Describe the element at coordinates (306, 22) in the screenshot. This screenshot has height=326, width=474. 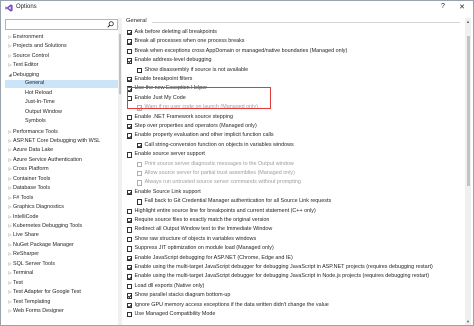
I see `section-divider` at that location.